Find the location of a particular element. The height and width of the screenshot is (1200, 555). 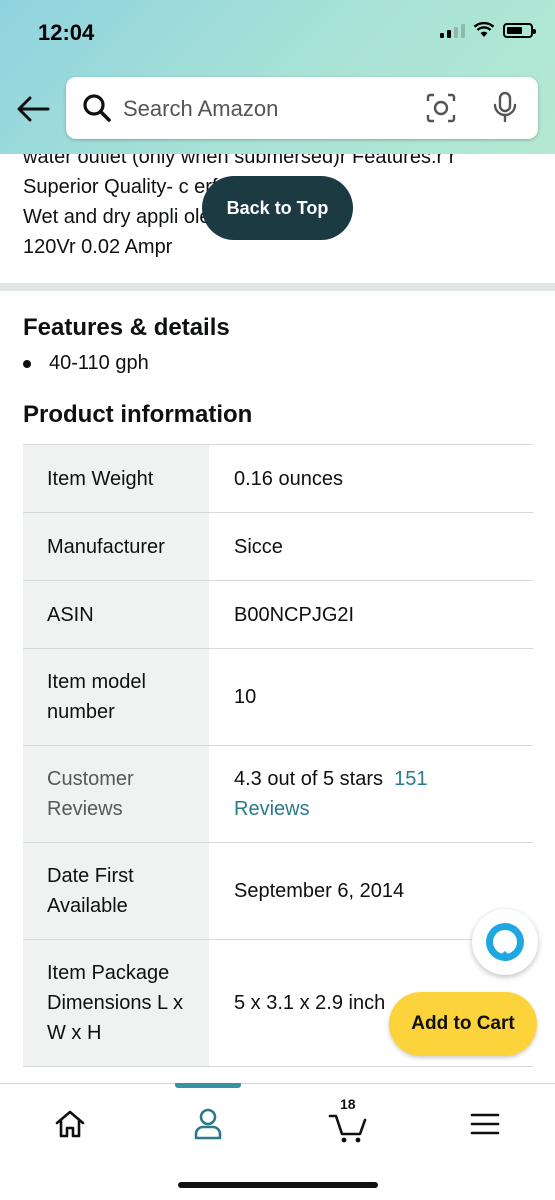

row-value: 0.16 ounces is located at coordinates (288, 478).